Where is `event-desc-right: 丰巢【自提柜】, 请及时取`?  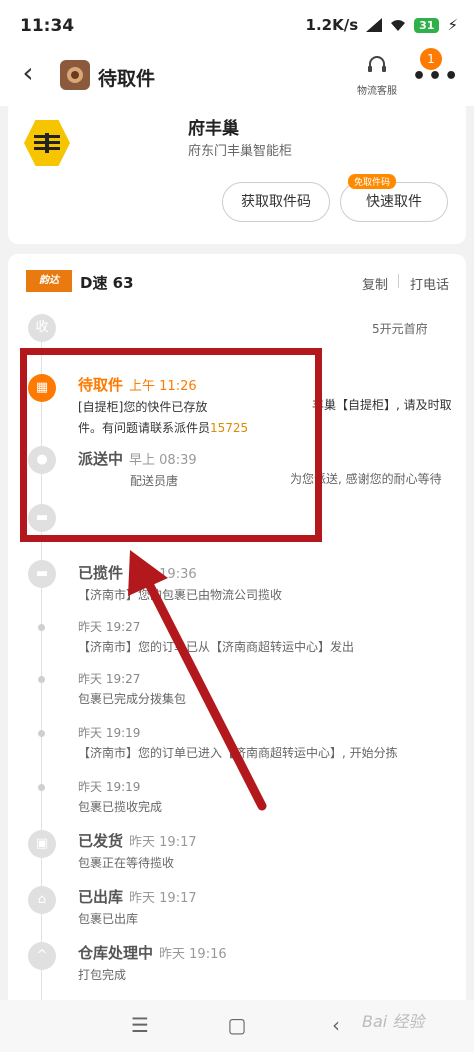 event-desc-right: 丰巢【自提柜】, 请及时取 is located at coordinates (382, 405).